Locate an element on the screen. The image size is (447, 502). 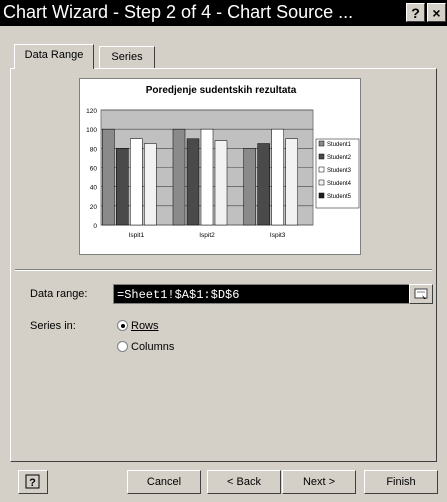
tab-series-label: Series is located at coordinates (127, 57).